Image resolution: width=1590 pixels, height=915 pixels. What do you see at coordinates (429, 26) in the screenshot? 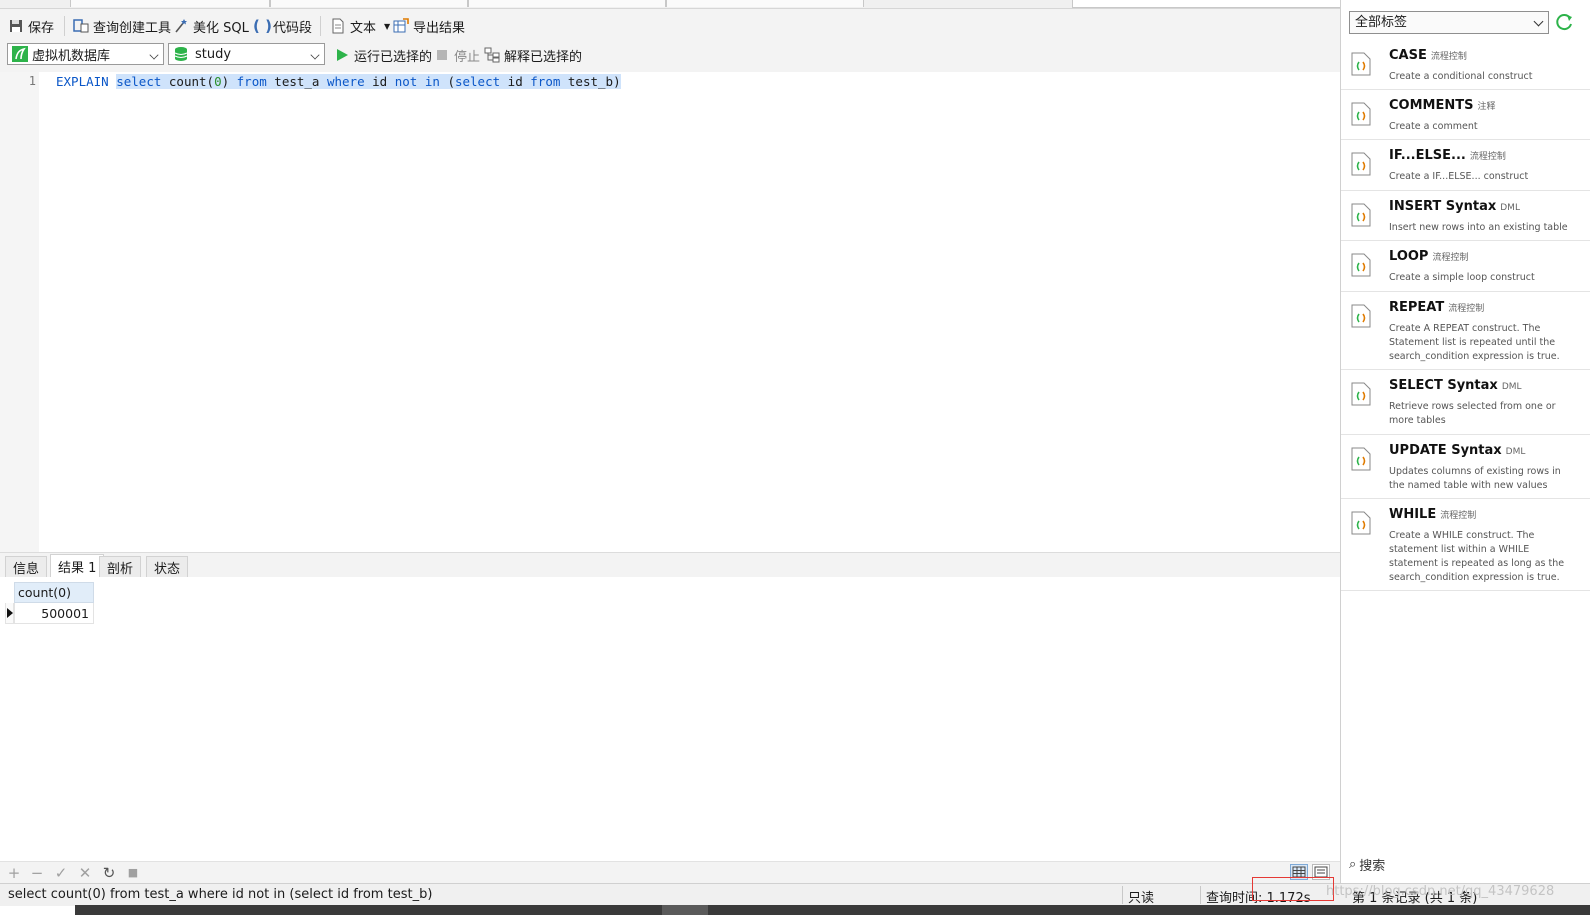
I see `export-result-button: 导出结果` at bounding box center [429, 26].